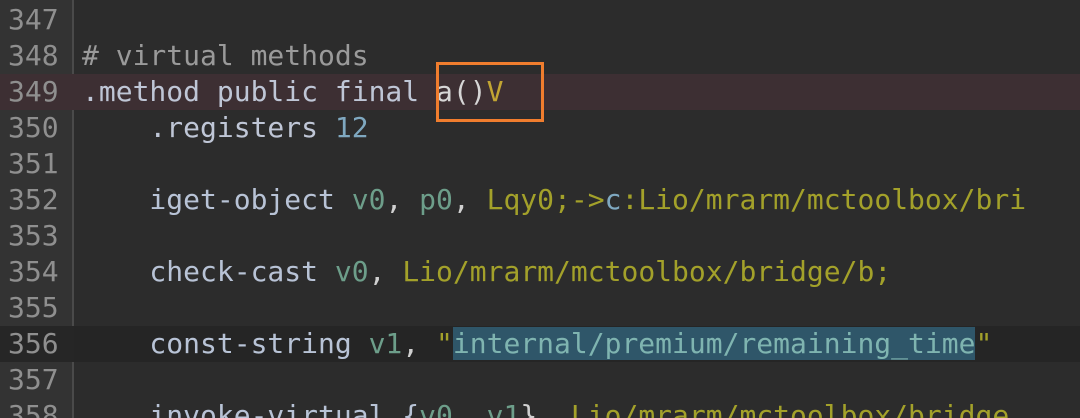 Image resolution: width=1080 pixels, height=418 pixels. I want to click on line-number: 356, so click(33, 343).